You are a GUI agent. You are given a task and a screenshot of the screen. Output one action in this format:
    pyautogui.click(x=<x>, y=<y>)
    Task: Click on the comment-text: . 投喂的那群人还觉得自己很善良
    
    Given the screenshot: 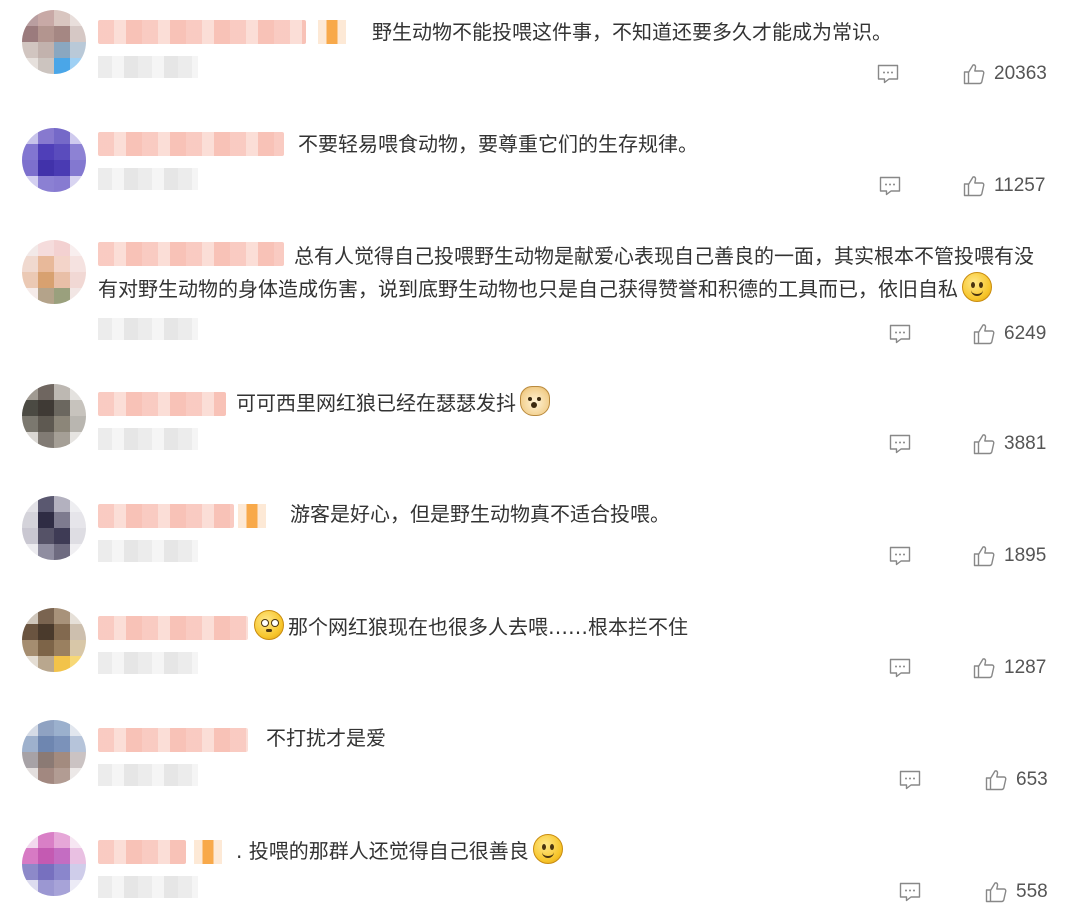 What is the action you would take?
    pyautogui.click(x=399, y=850)
    